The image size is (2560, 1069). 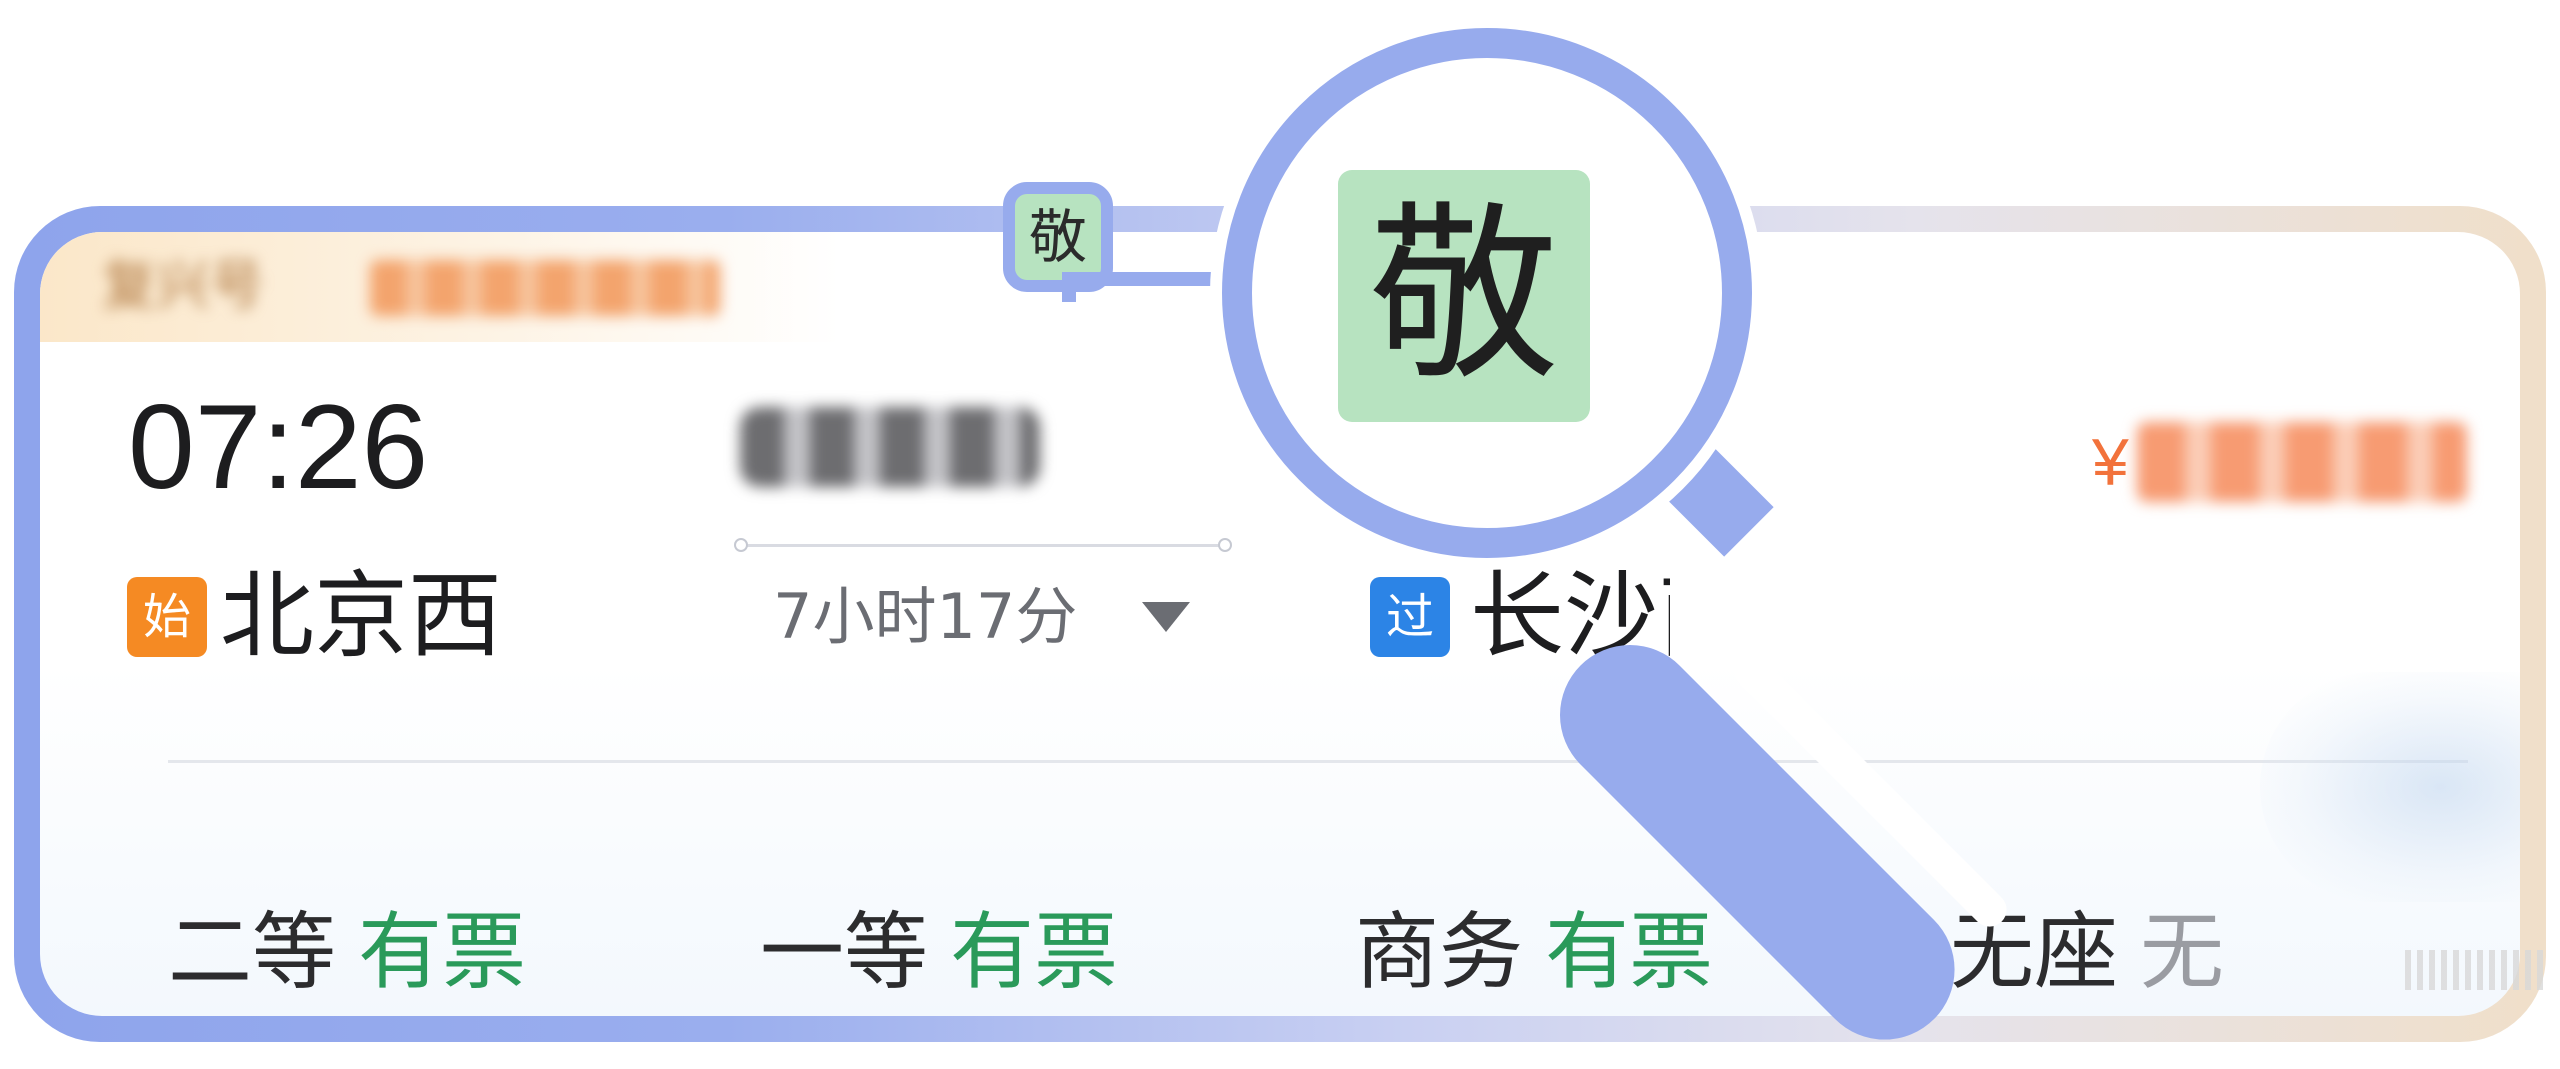 What do you see at coordinates (1439, 952) in the screenshot?
I see `seat-class-label: 商务` at bounding box center [1439, 952].